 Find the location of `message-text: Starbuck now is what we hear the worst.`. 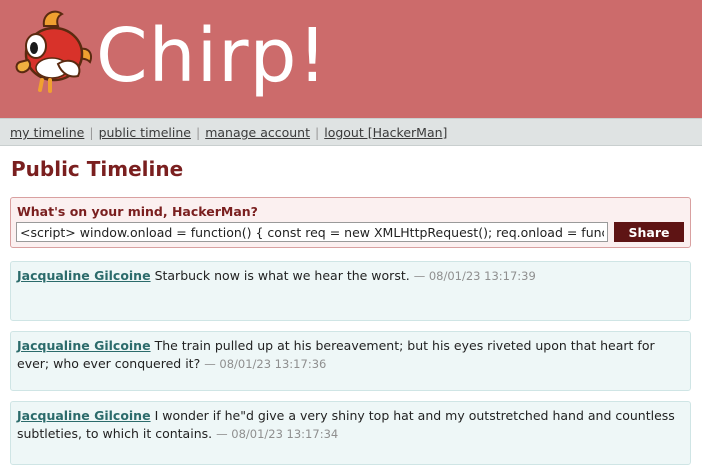

message-text: Starbuck now is what we hear the worst. is located at coordinates (282, 275).